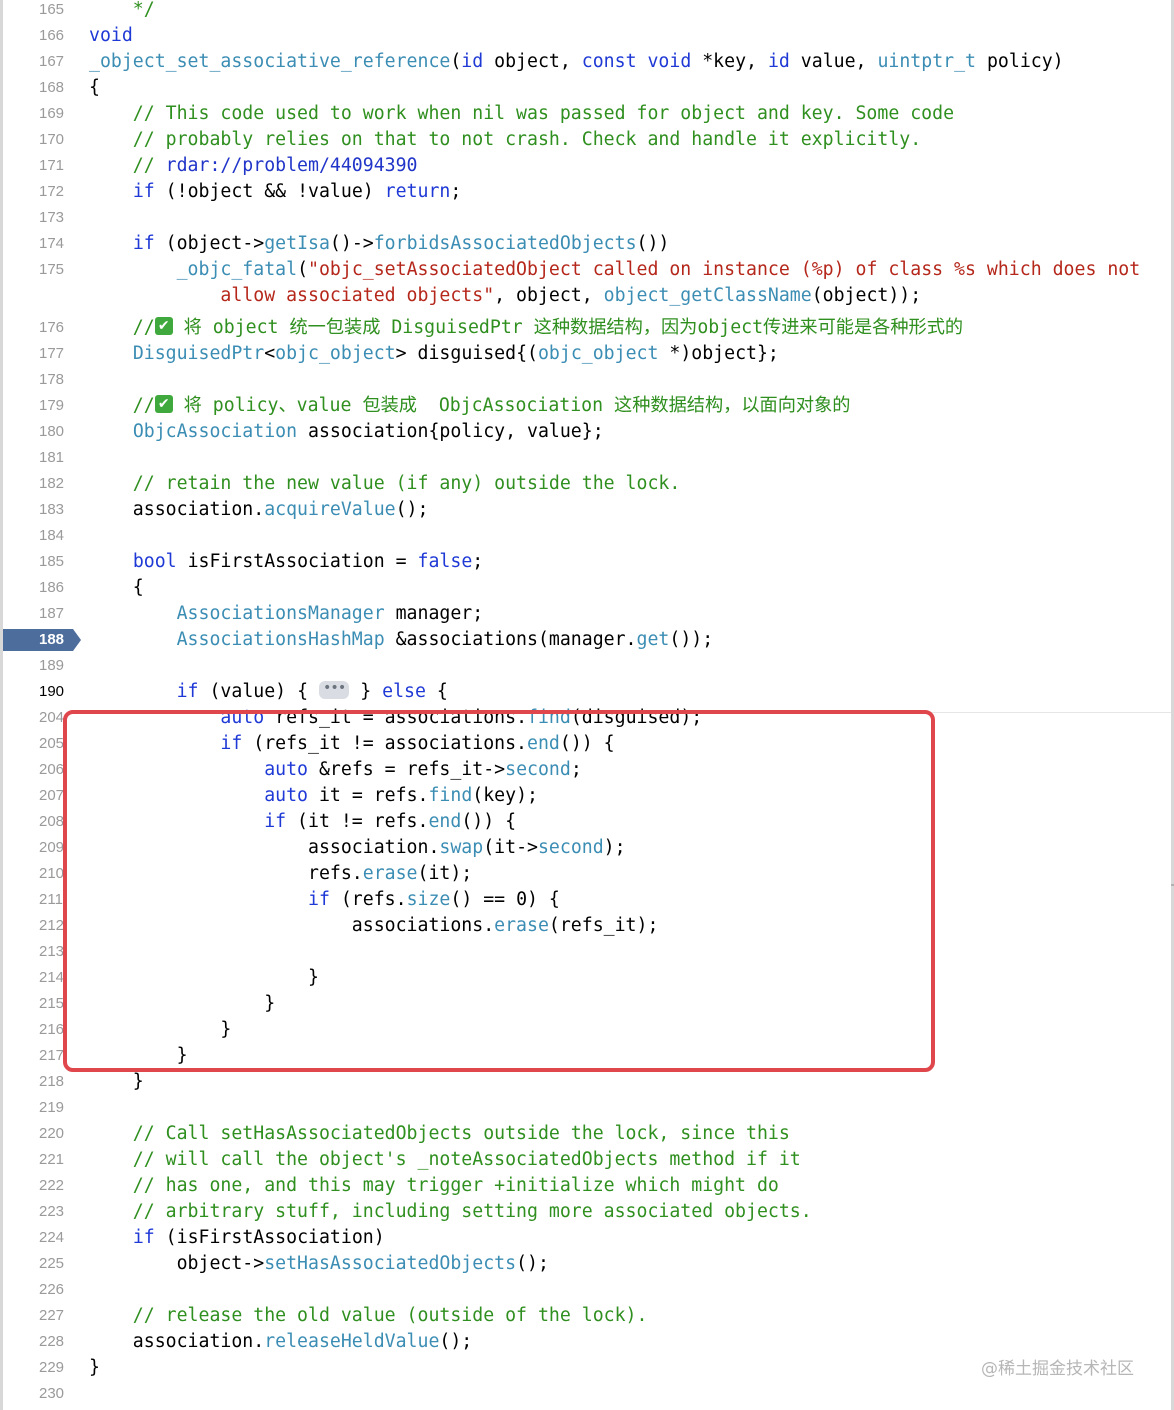 The height and width of the screenshot is (1410, 1174). Describe the element at coordinates (587, 166) in the screenshot. I see `code-line: 171 // rdar://problem/44094390` at that location.